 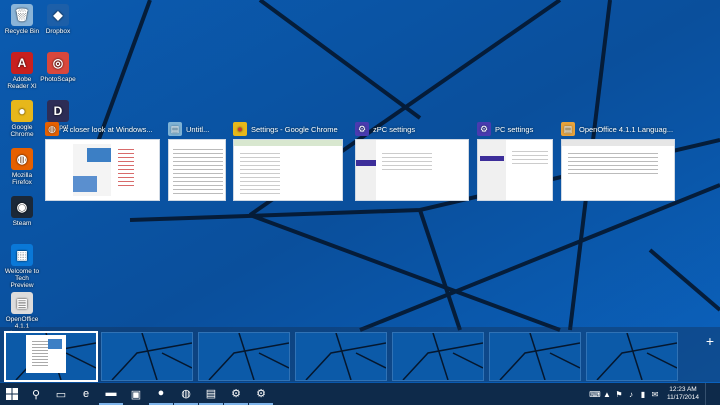 I want to click on virtual-desktops-bar: +, so click(x=360, y=354).